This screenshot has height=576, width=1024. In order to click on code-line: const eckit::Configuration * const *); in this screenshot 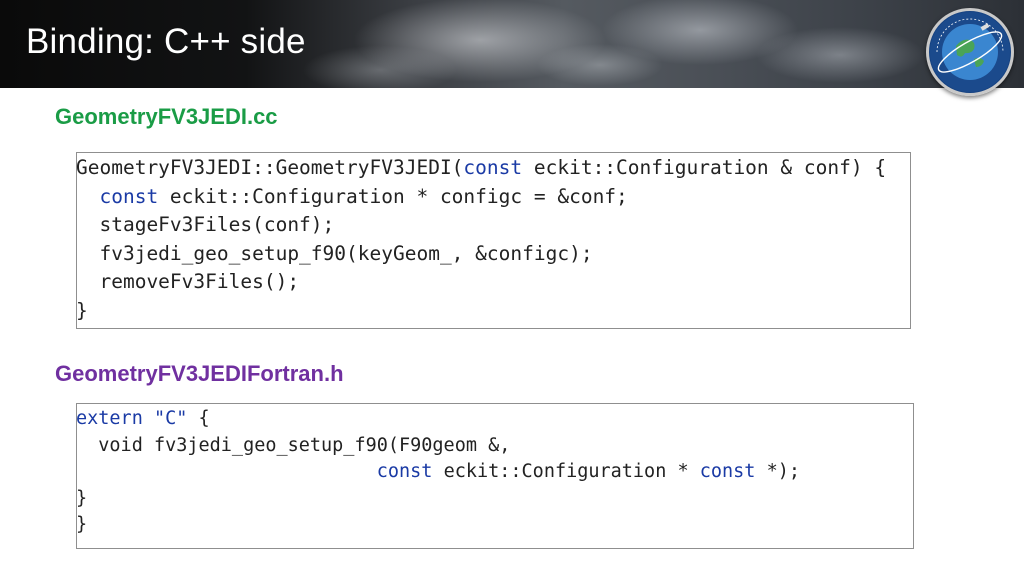, I will do `click(588, 471)`.